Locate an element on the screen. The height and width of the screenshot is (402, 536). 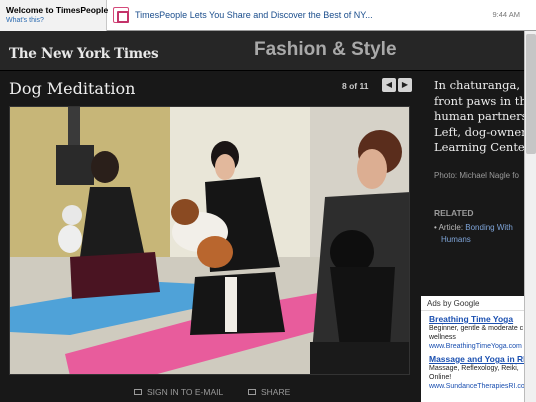
related-article-link-cont: Humans is located at coordinates (473, 240).